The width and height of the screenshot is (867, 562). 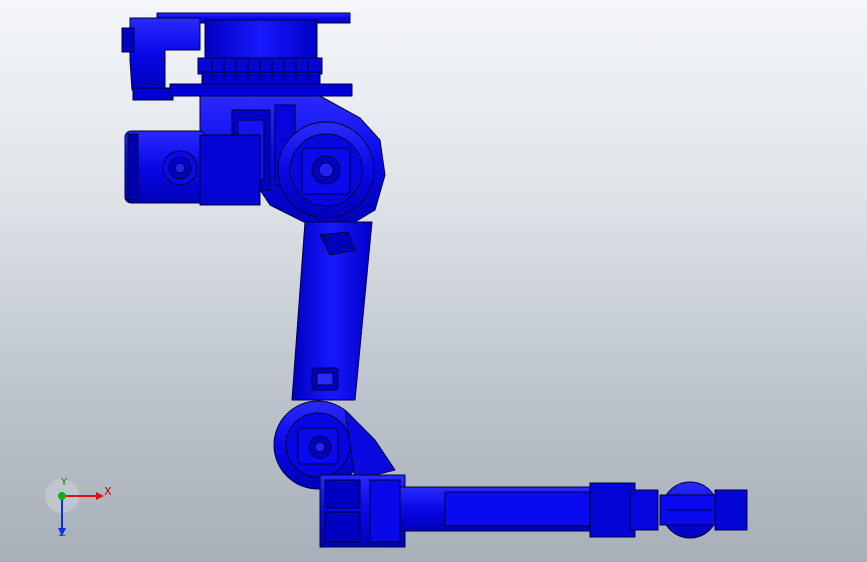 What do you see at coordinates (80, 512) in the screenshot?
I see `coordinate-triad: X Y Z` at bounding box center [80, 512].